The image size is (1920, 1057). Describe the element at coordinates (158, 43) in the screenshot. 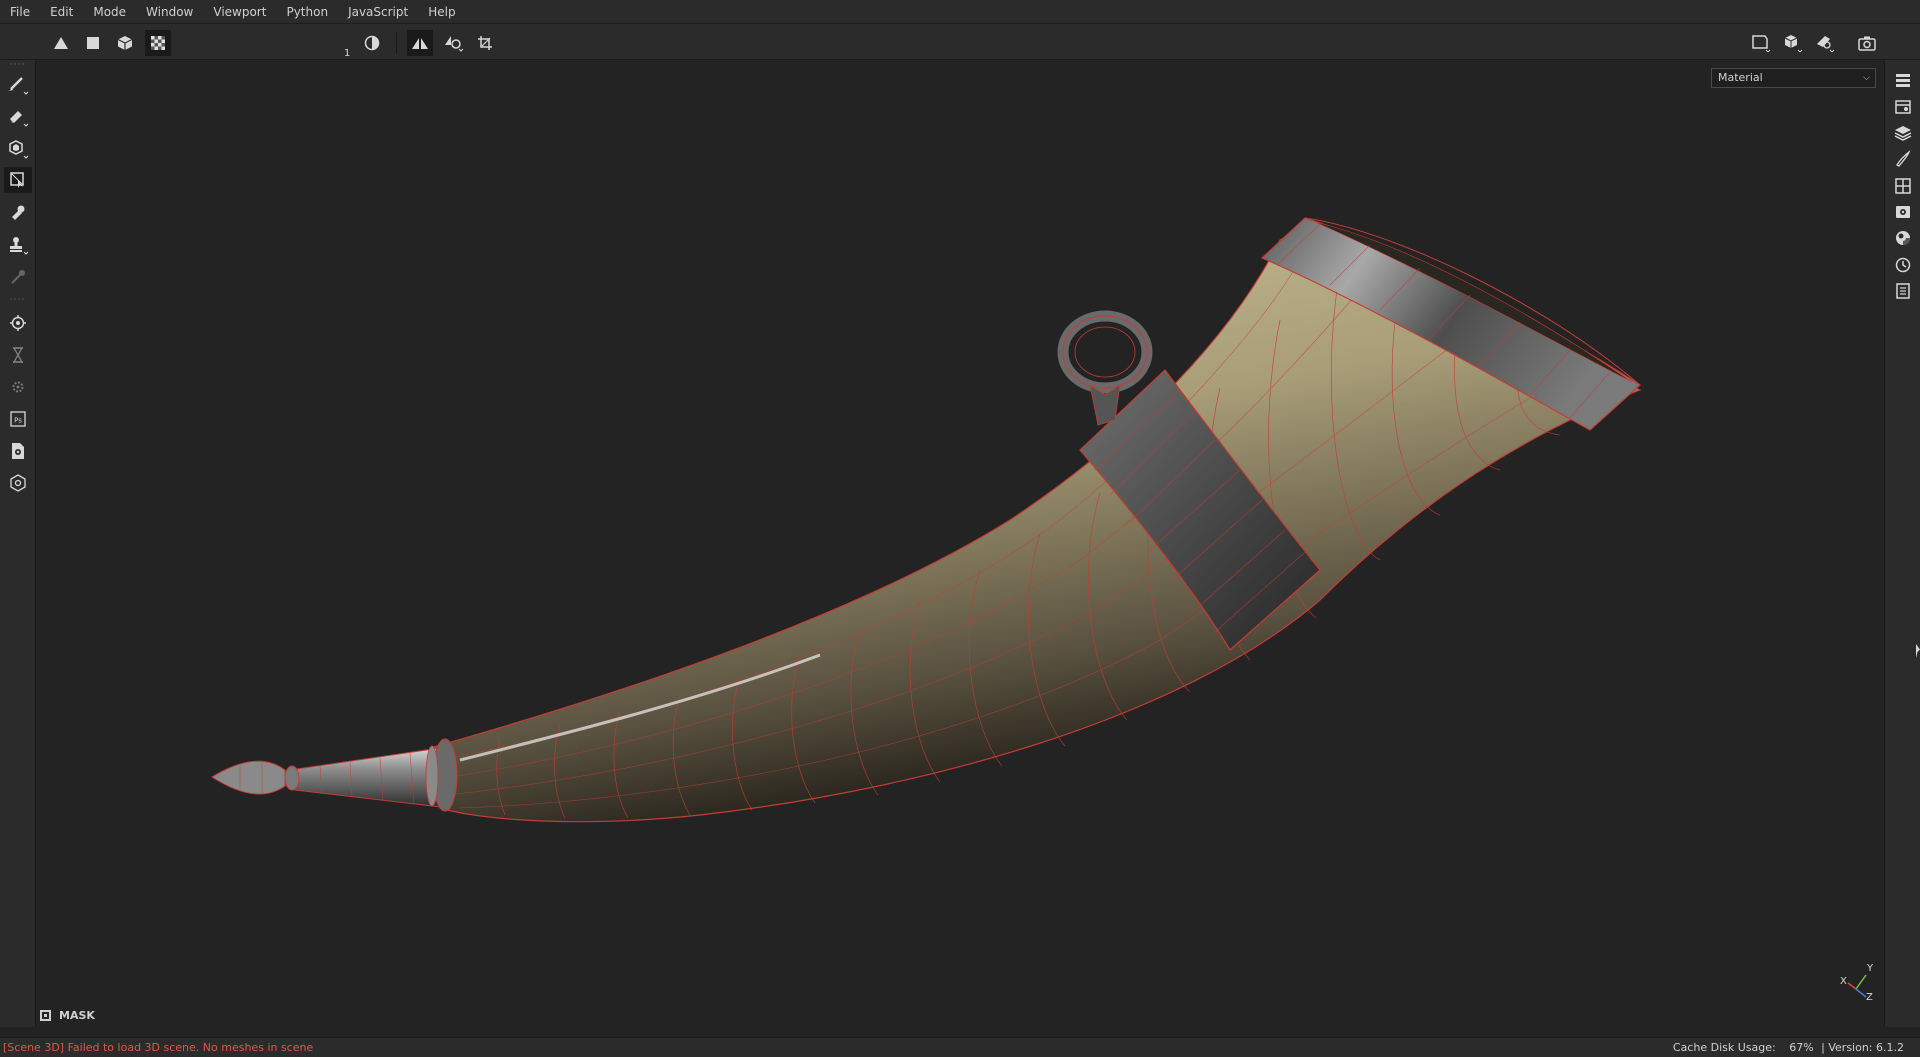

I see `checker-icon` at that location.